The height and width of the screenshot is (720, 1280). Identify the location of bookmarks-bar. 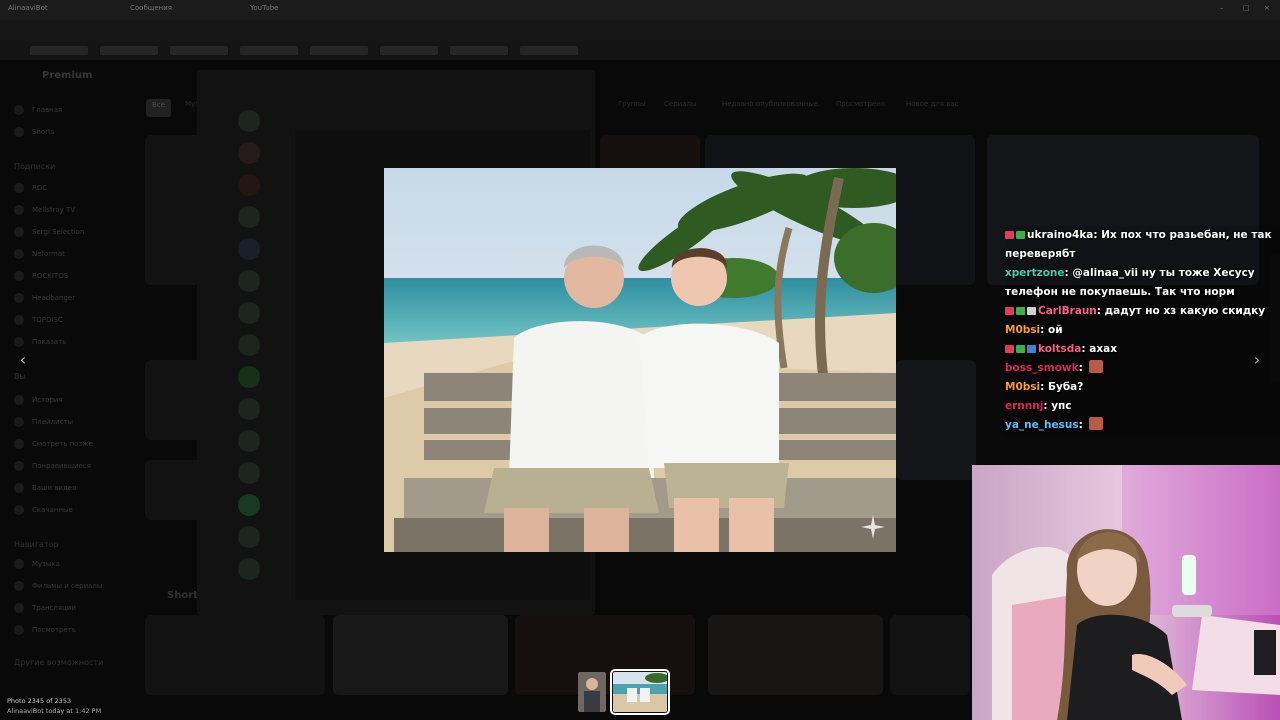
(640, 51).